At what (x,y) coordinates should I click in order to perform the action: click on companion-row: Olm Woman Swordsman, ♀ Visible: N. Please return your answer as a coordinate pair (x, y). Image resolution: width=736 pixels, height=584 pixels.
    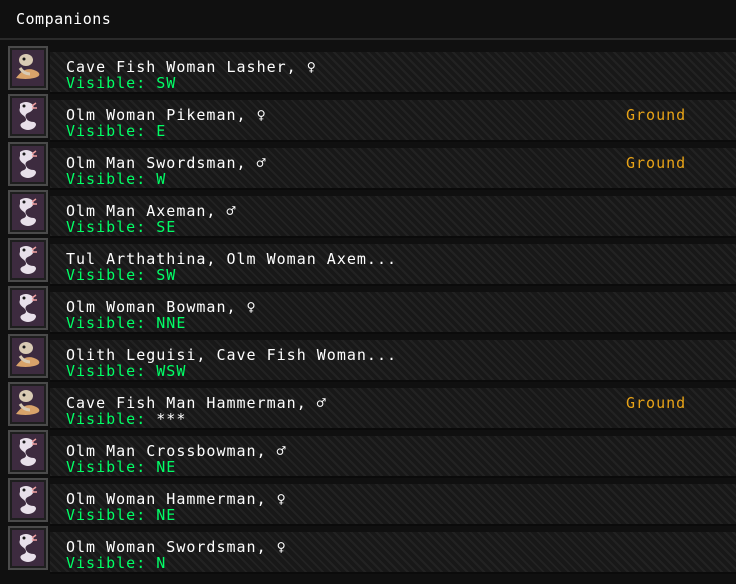
    Looking at the image, I should click on (371, 549).